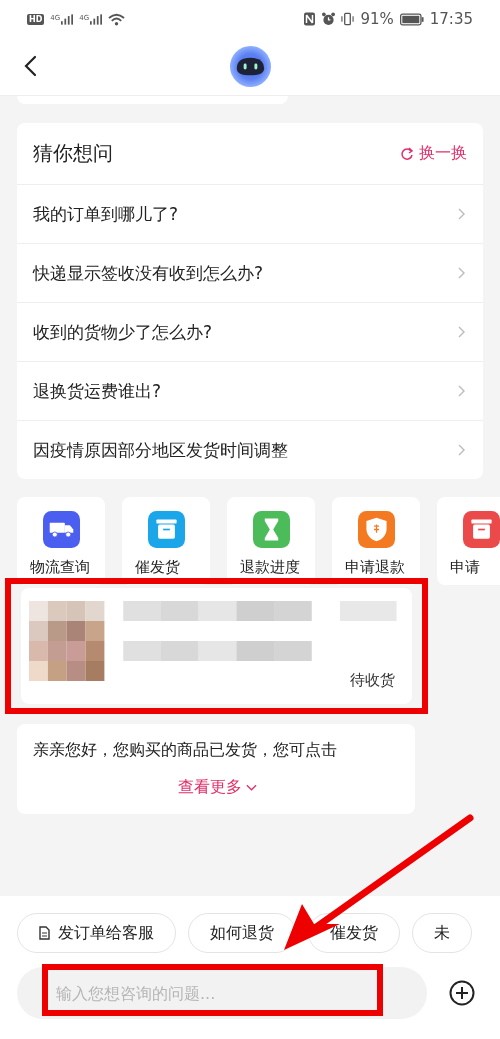  What do you see at coordinates (434, 153) in the screenshot?
I see `refresh-button: 换一换` at bounding box center [434, 153].